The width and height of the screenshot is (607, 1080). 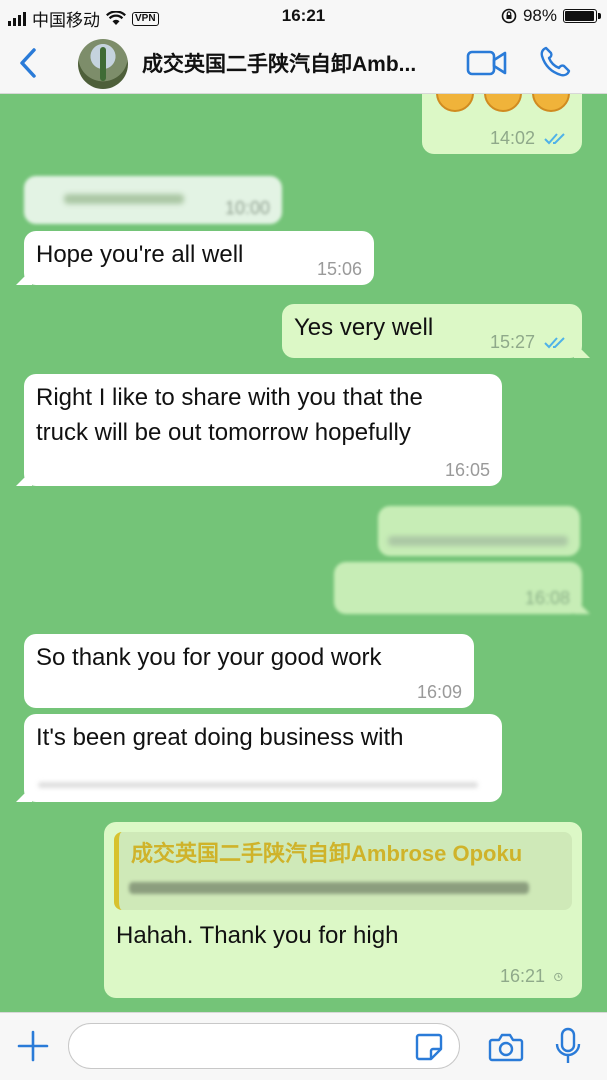 I want to click on message-incoming: It's been great doing business with, so click(x=263, y=758).